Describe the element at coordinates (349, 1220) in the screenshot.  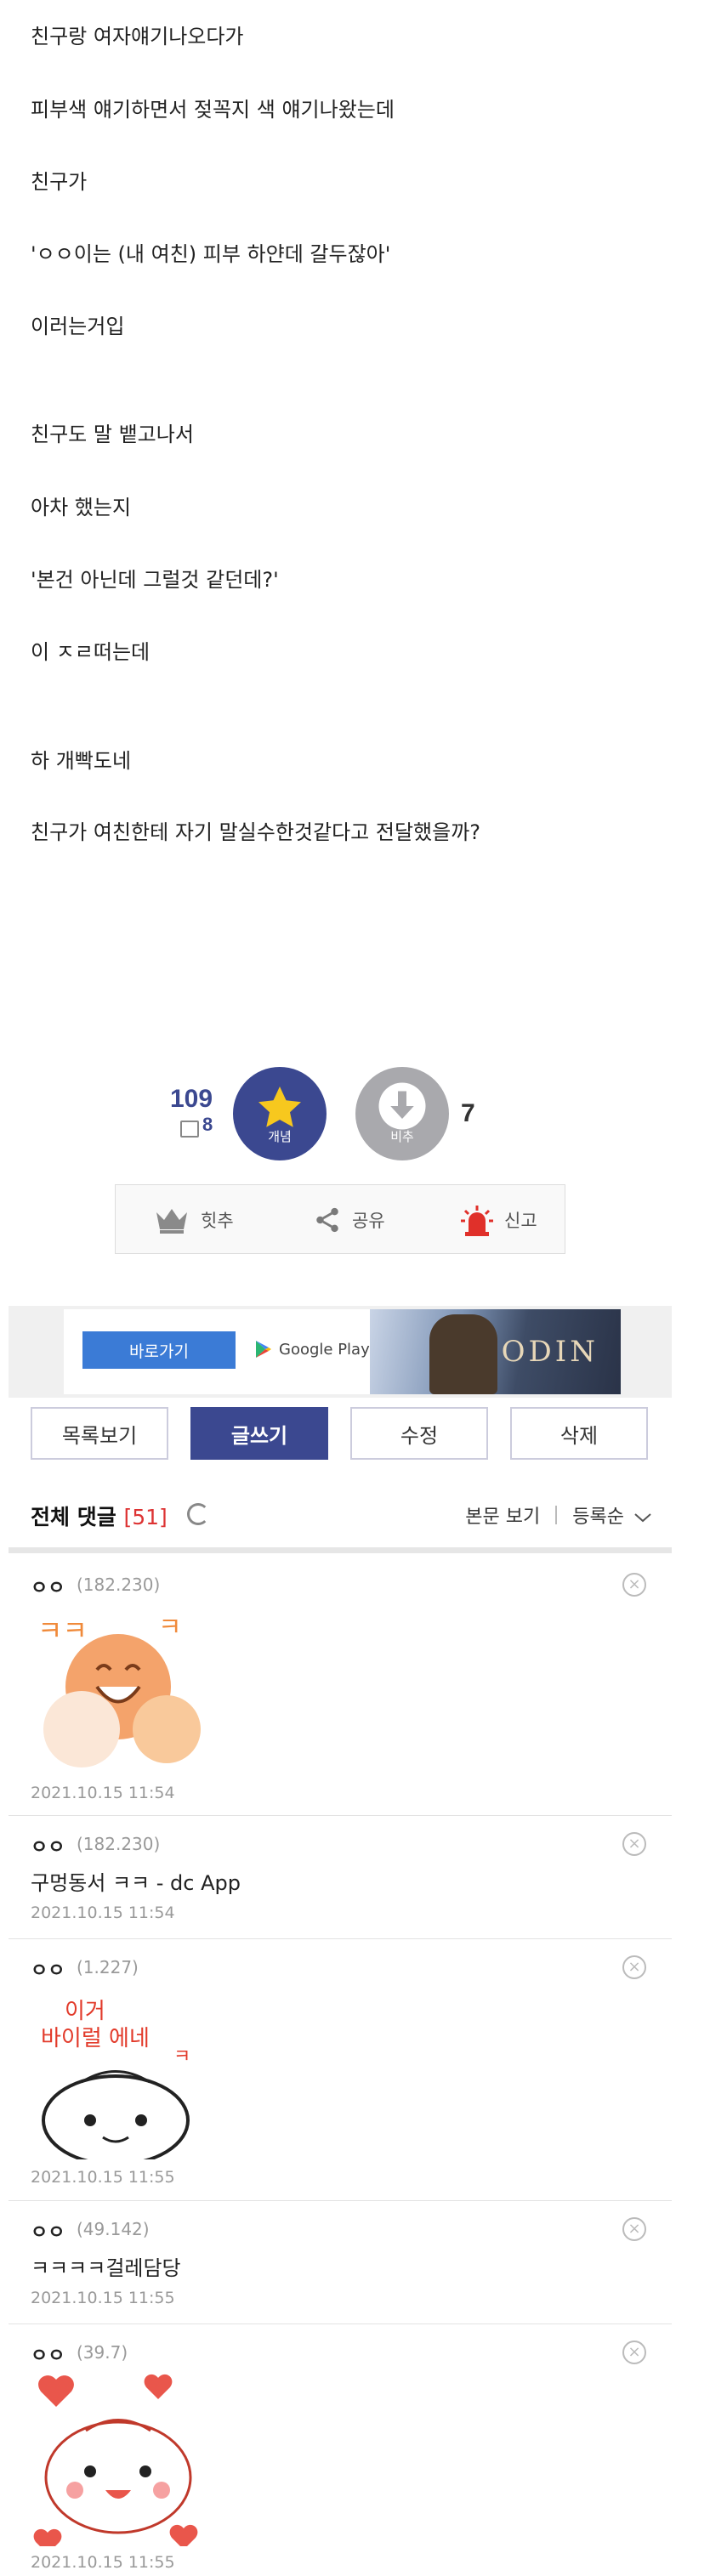
I see `share-button: 공유` at that location.